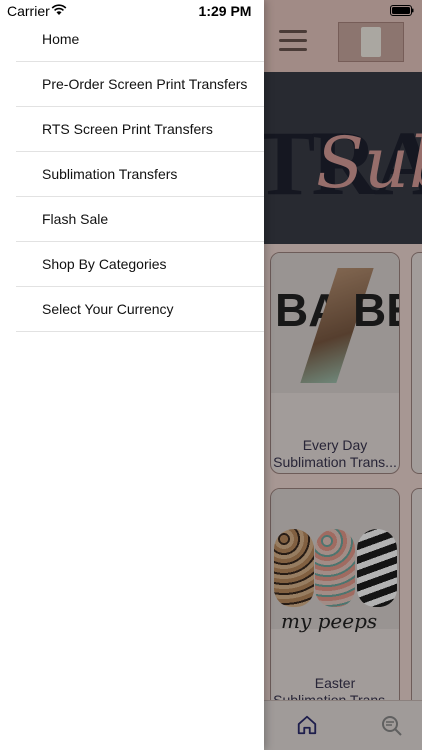  Describe the element at coordinates (225, 11) in the screenshot. I see `status-time: 1:29 PM` at that location.